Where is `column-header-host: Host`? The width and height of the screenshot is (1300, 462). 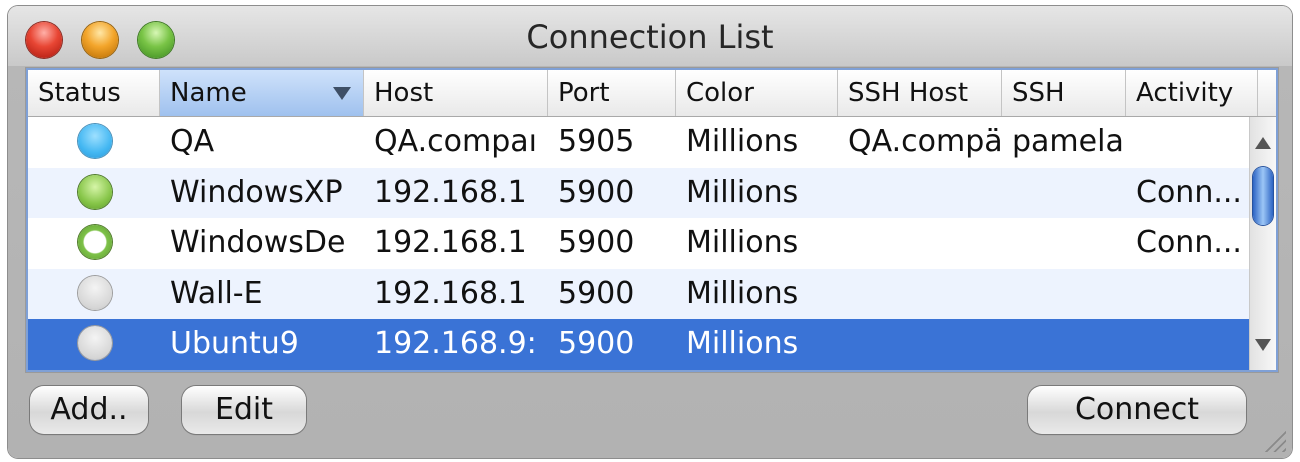 column-header-host: Host is located at coordinates (456, 93).